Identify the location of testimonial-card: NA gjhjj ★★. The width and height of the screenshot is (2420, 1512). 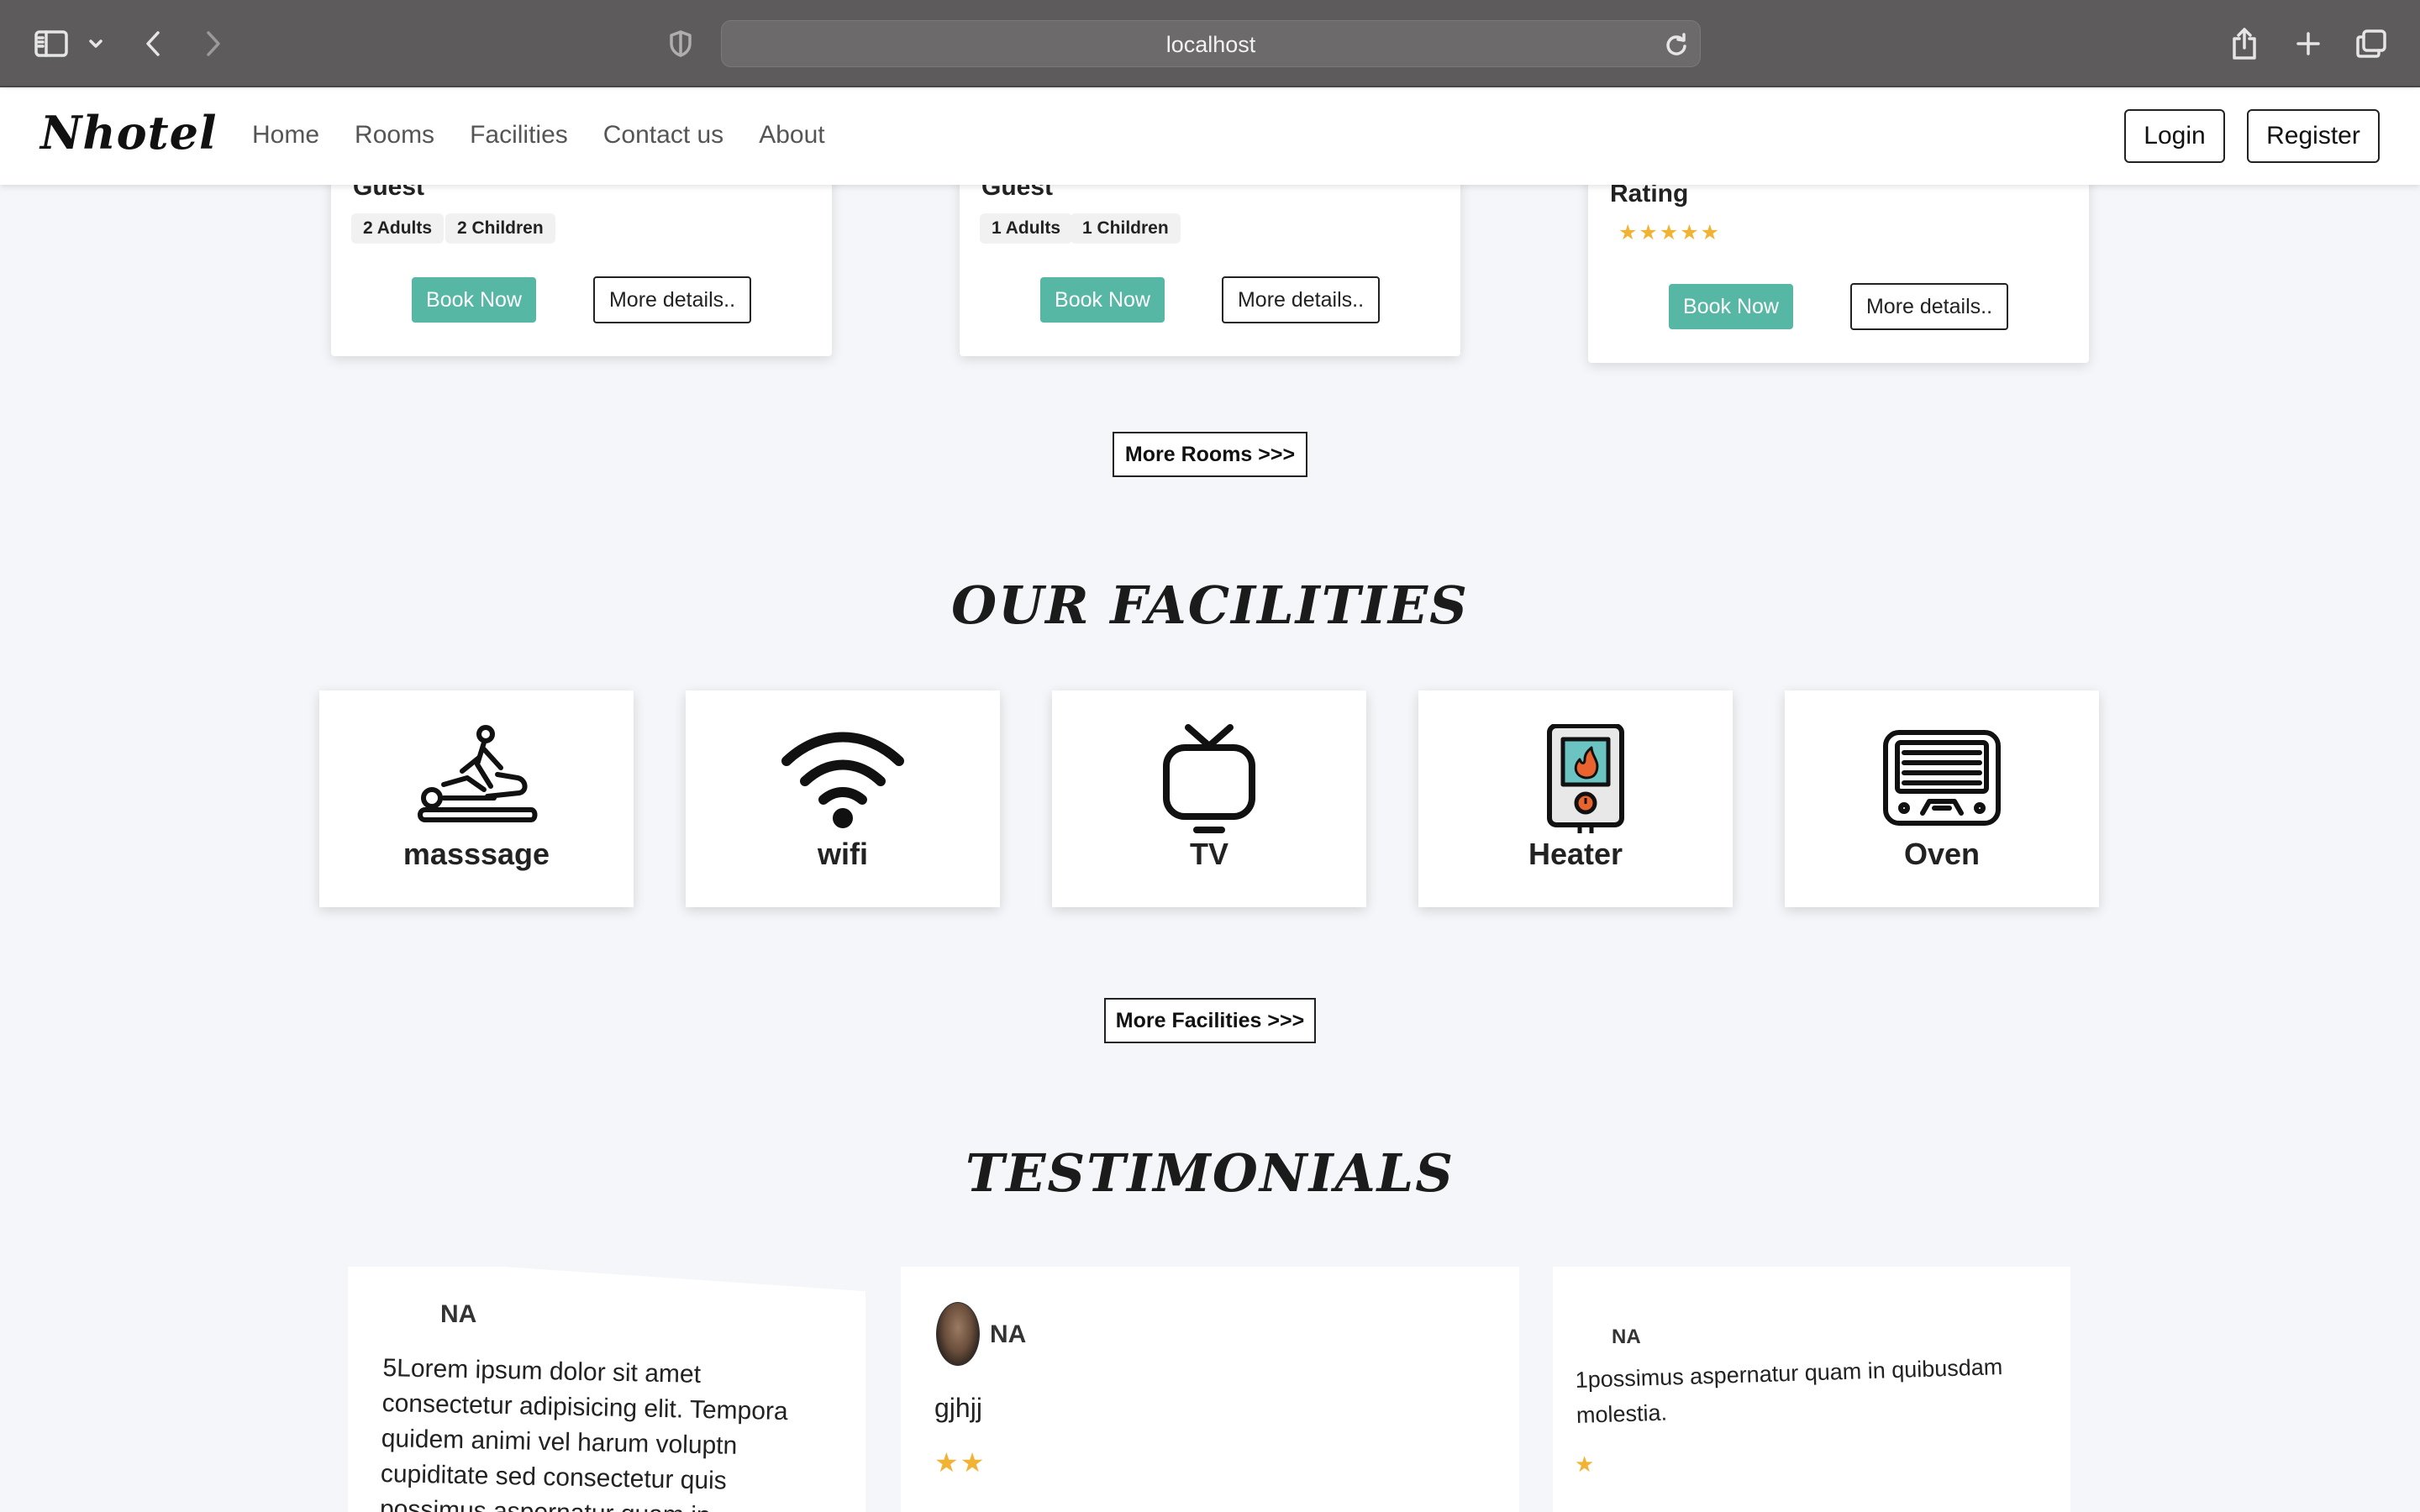
(1210, 1389).